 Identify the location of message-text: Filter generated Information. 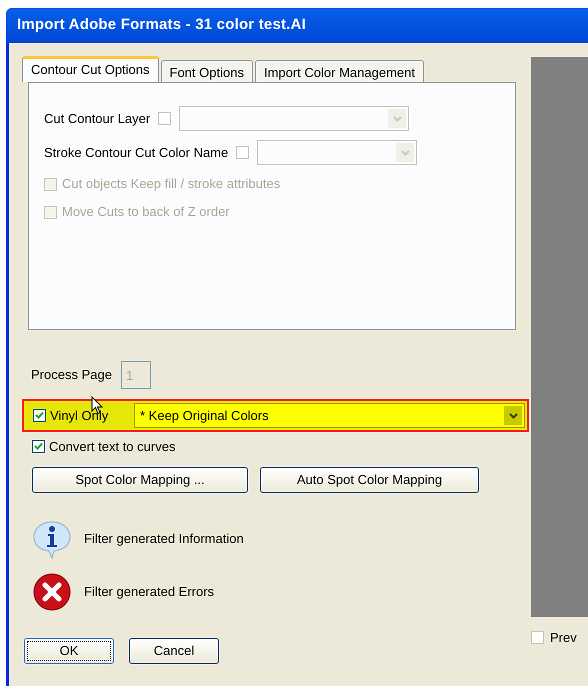
(164, 539).